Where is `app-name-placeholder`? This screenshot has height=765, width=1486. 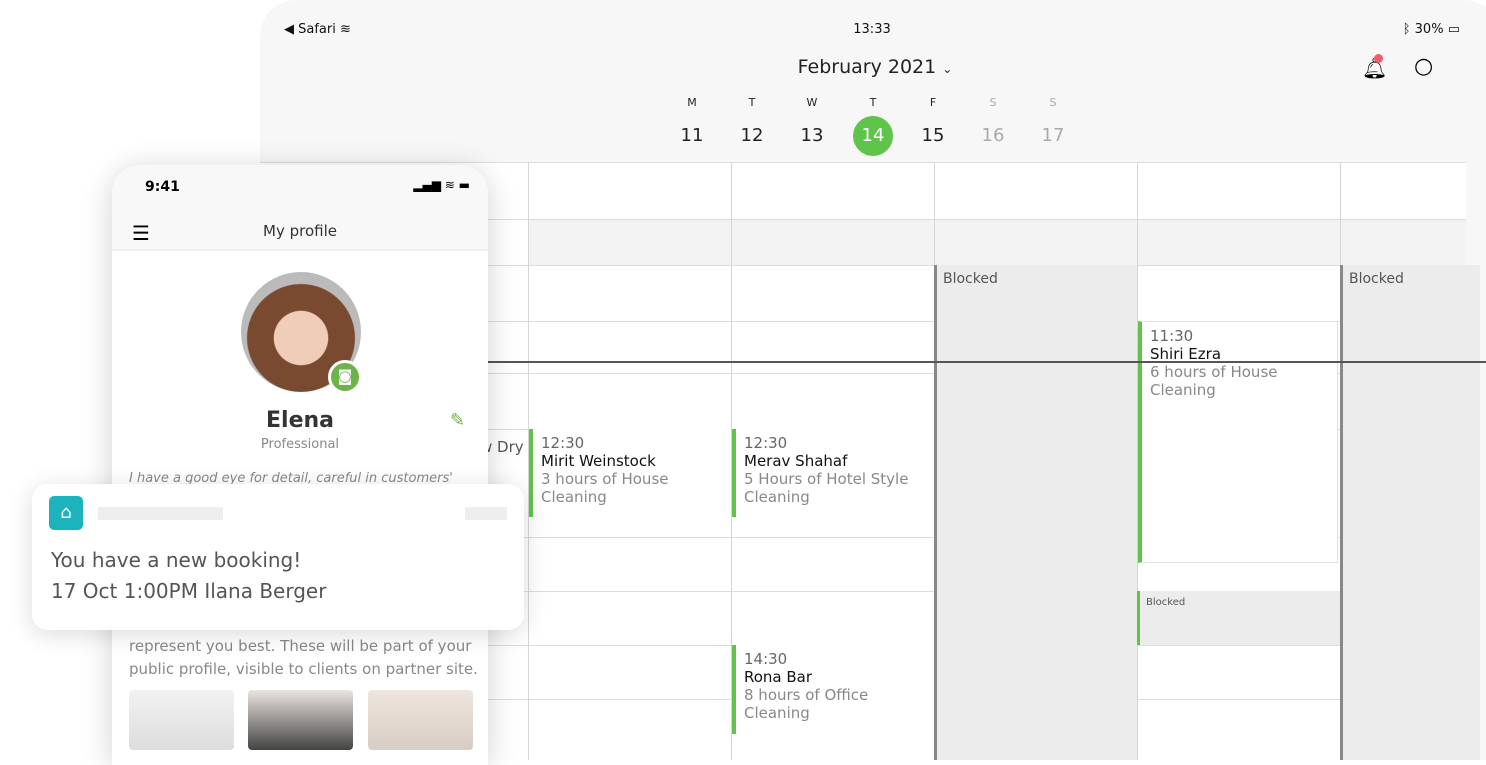 app-name-placeholder is located at coordinates (160, 513).